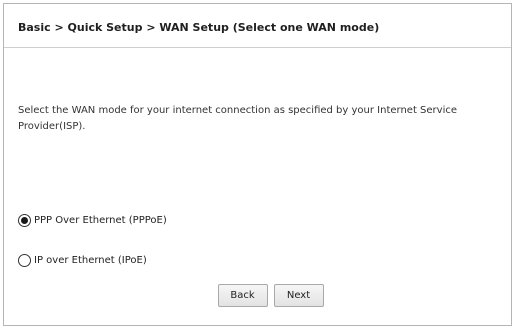 The image size is (515, 329). I want to click on button-row: Back Next, so click(257, 295).